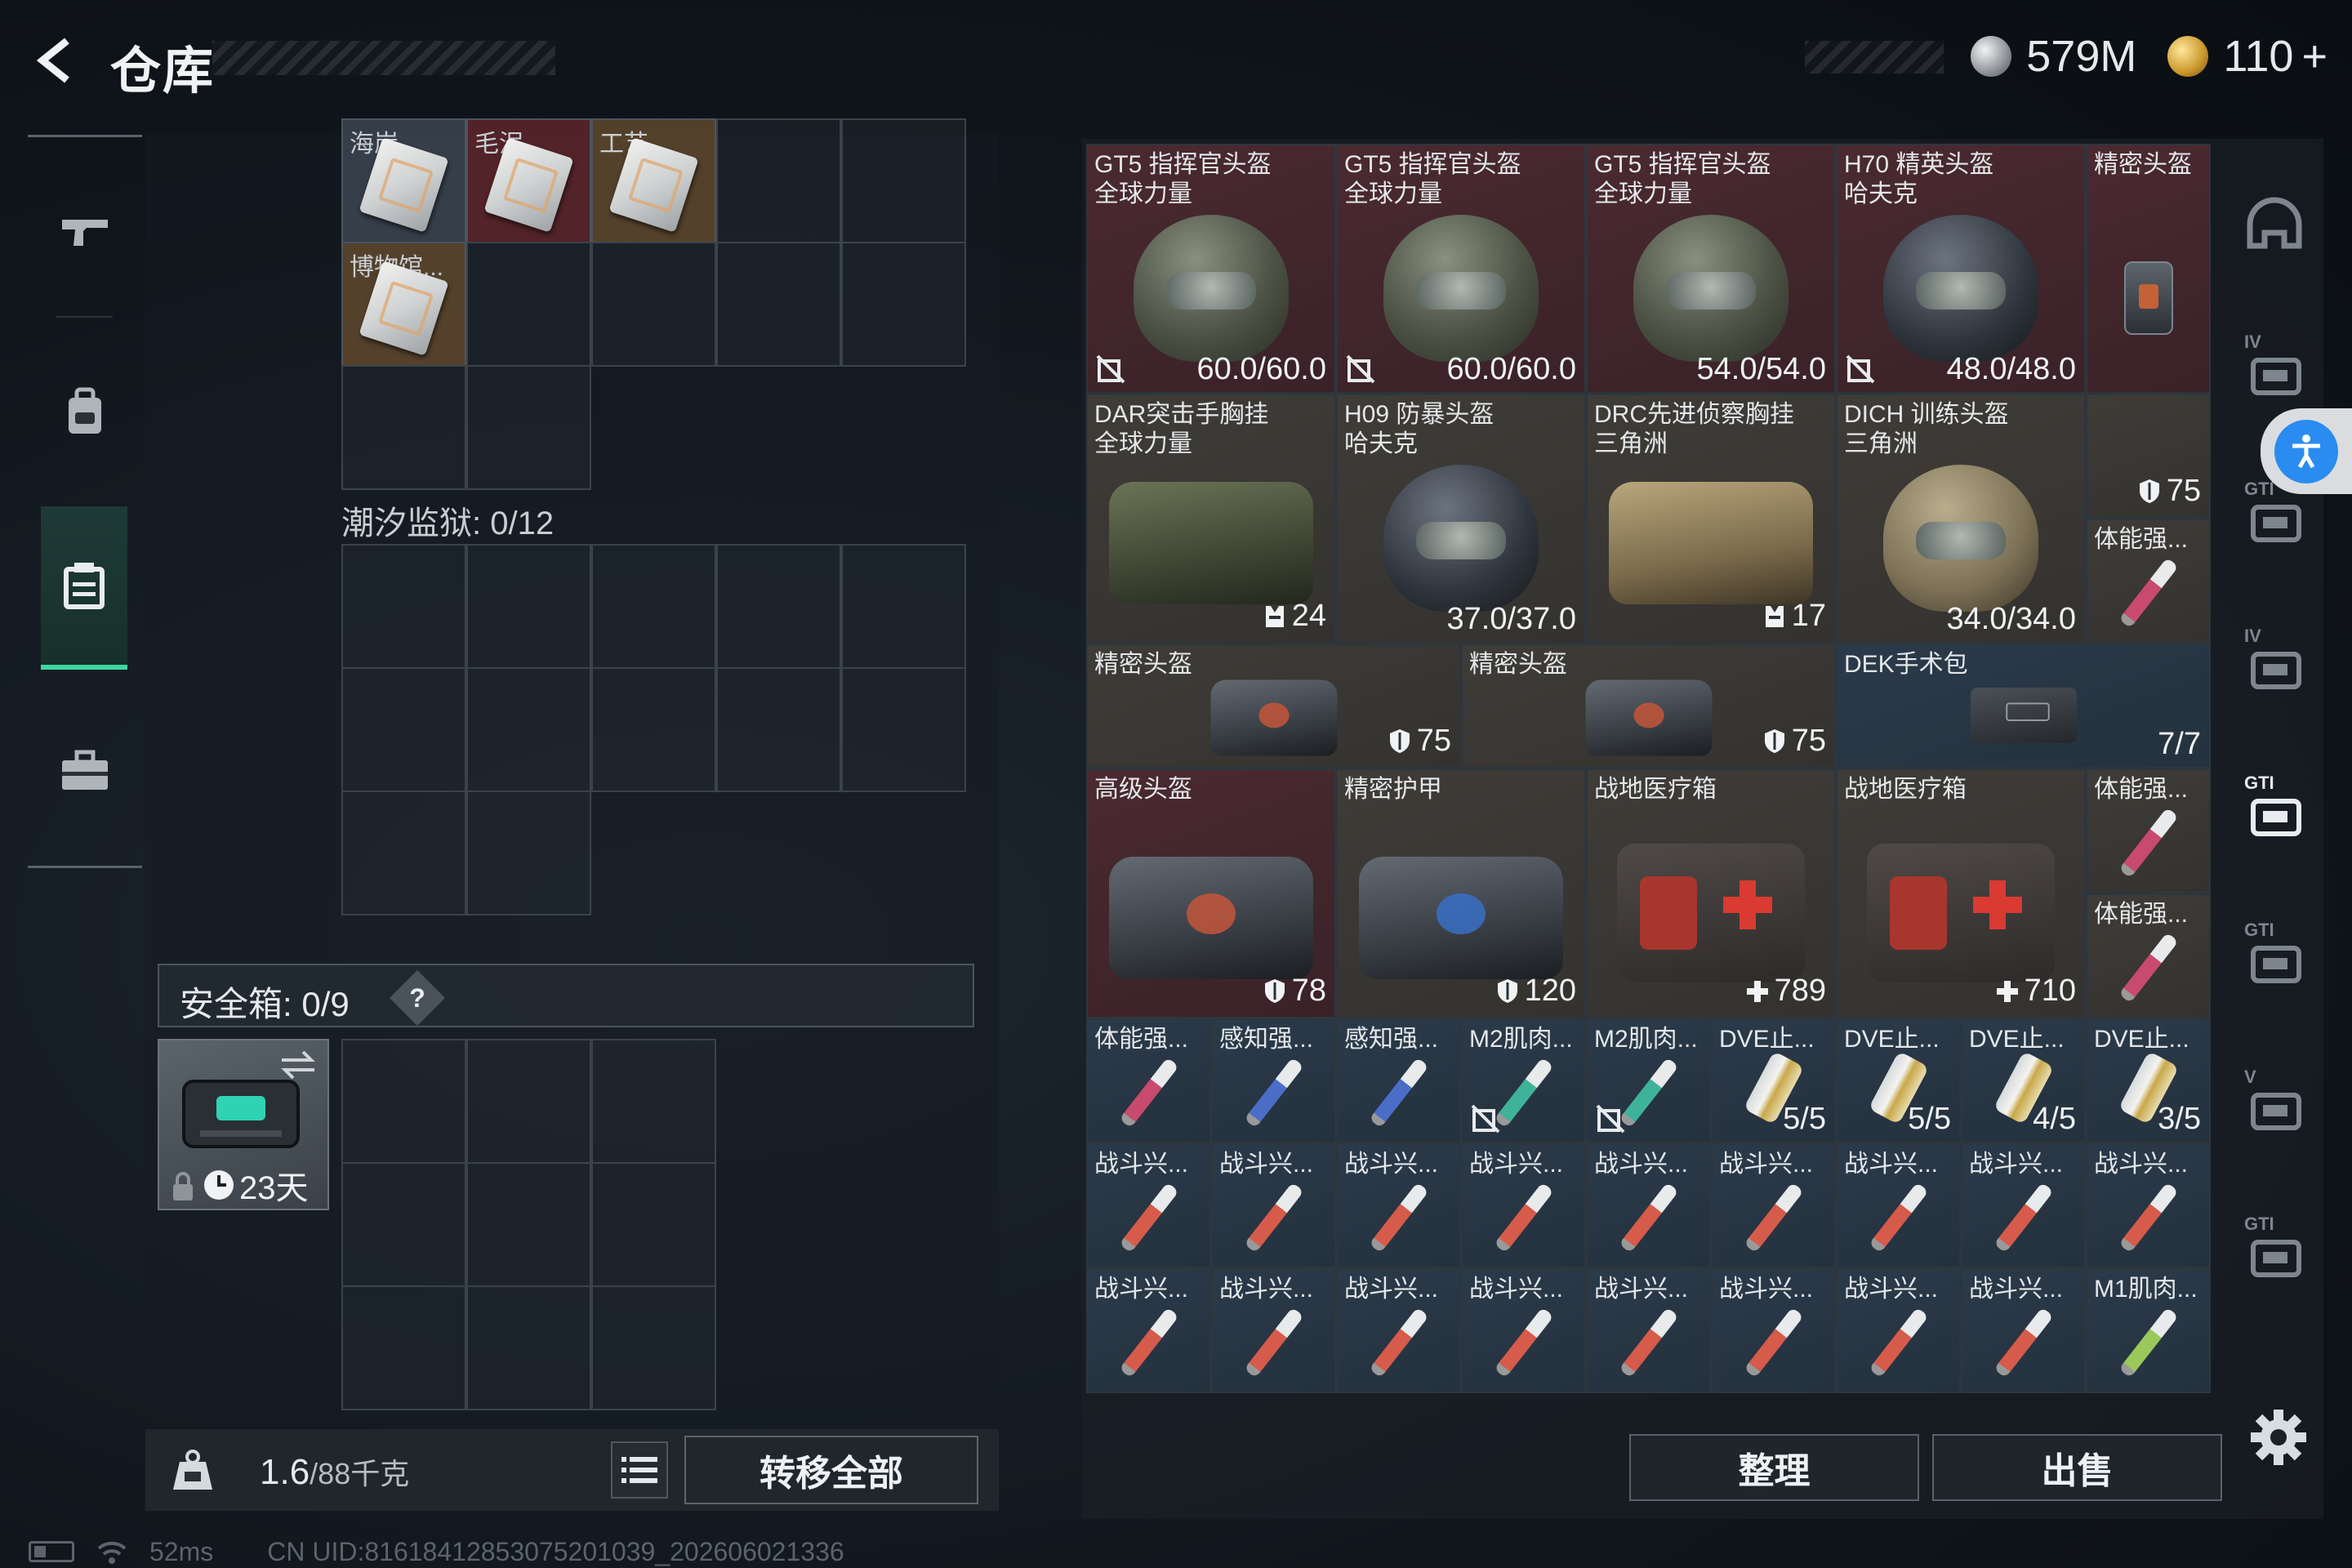 Image resolution: width=2352 pixels, height=1568 pixels. I want to click on rail-tab-8: GTI, so click(2274, 1254).